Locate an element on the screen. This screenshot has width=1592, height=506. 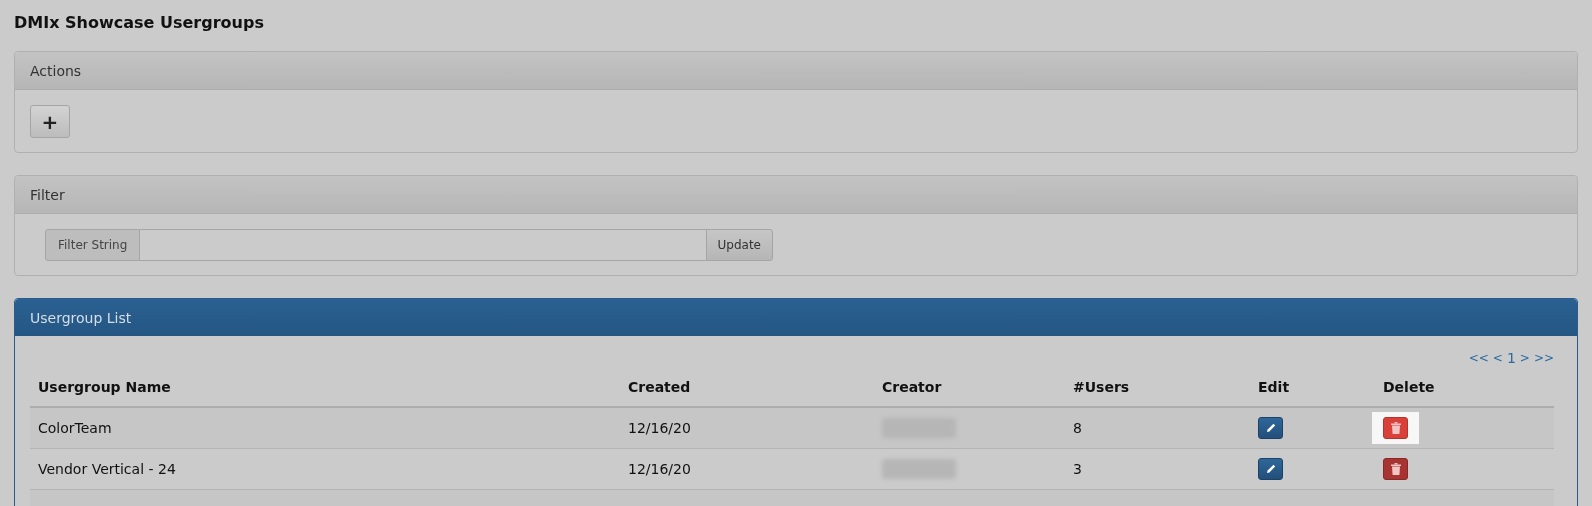
column-header: Edit is located at coordinates (1273, 387).